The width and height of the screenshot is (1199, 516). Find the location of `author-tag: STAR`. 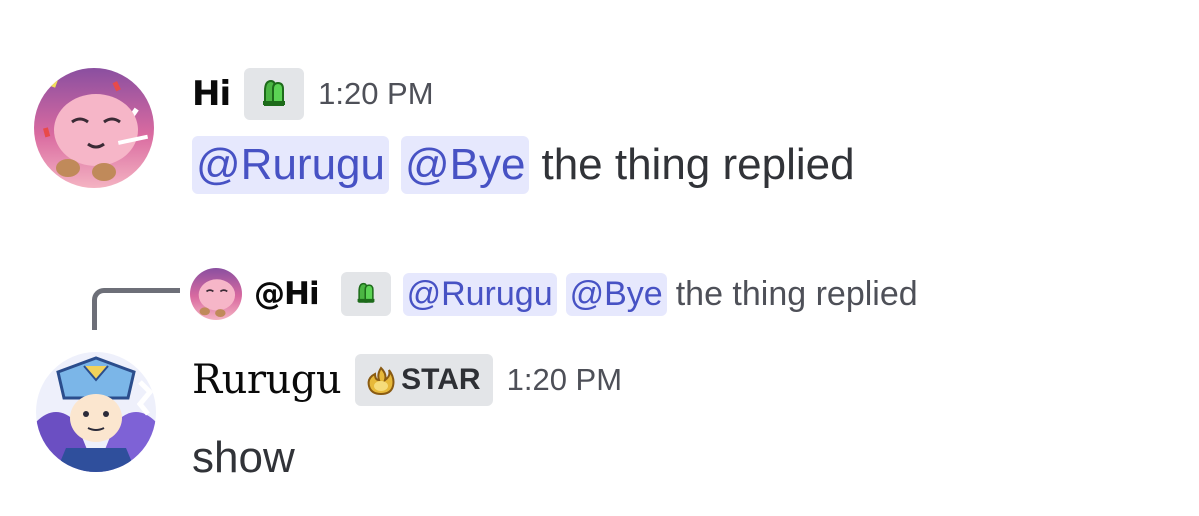

author-tag: STAR is located at coordinates (424, 380).